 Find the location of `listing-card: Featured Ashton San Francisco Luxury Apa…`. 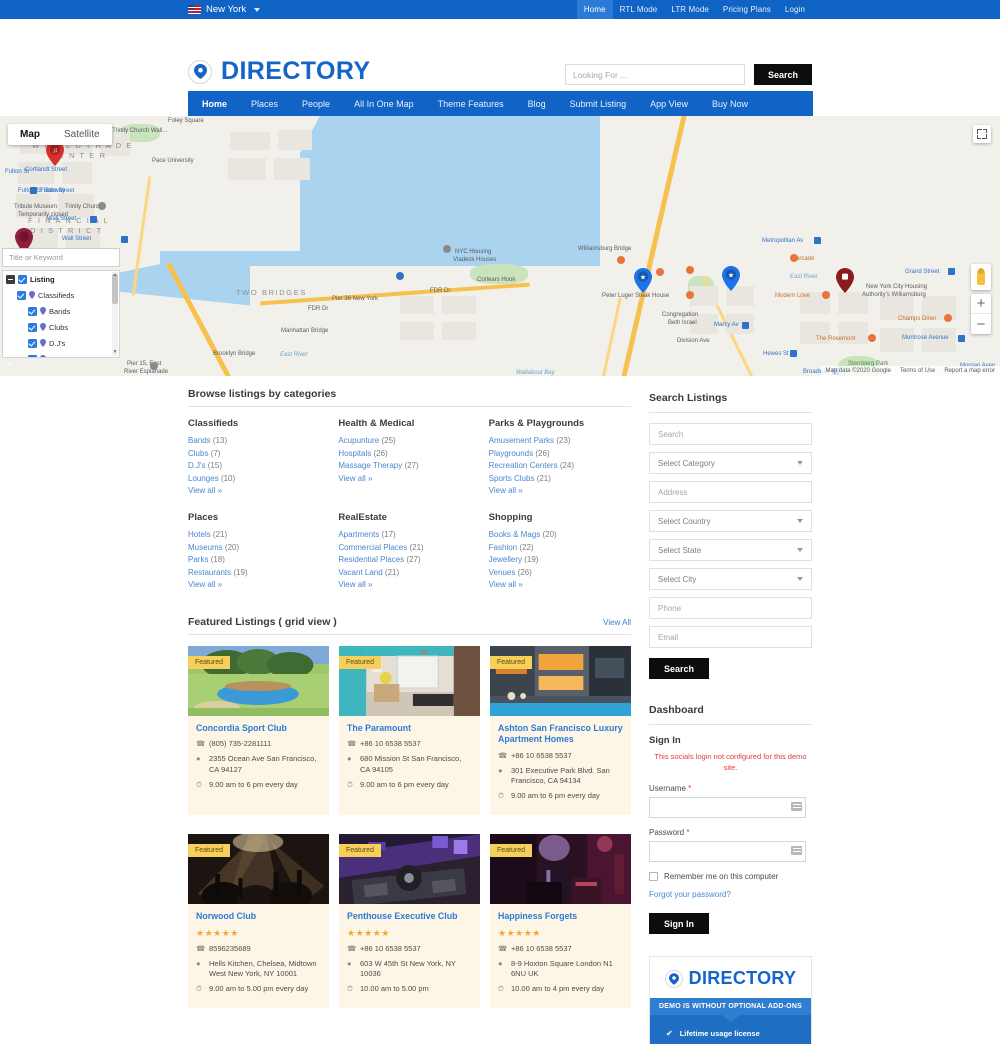

listing-card: Featured Ashton San Francisco Luxury Apa… is located at coordinates (560, 730).